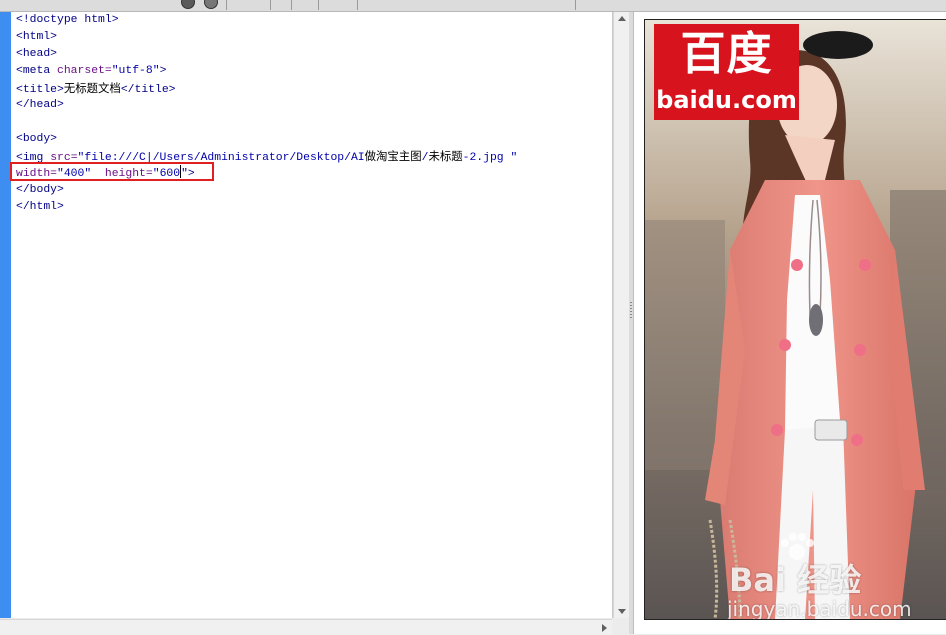  I want to click on code-line: <html>, so click(266, 37).